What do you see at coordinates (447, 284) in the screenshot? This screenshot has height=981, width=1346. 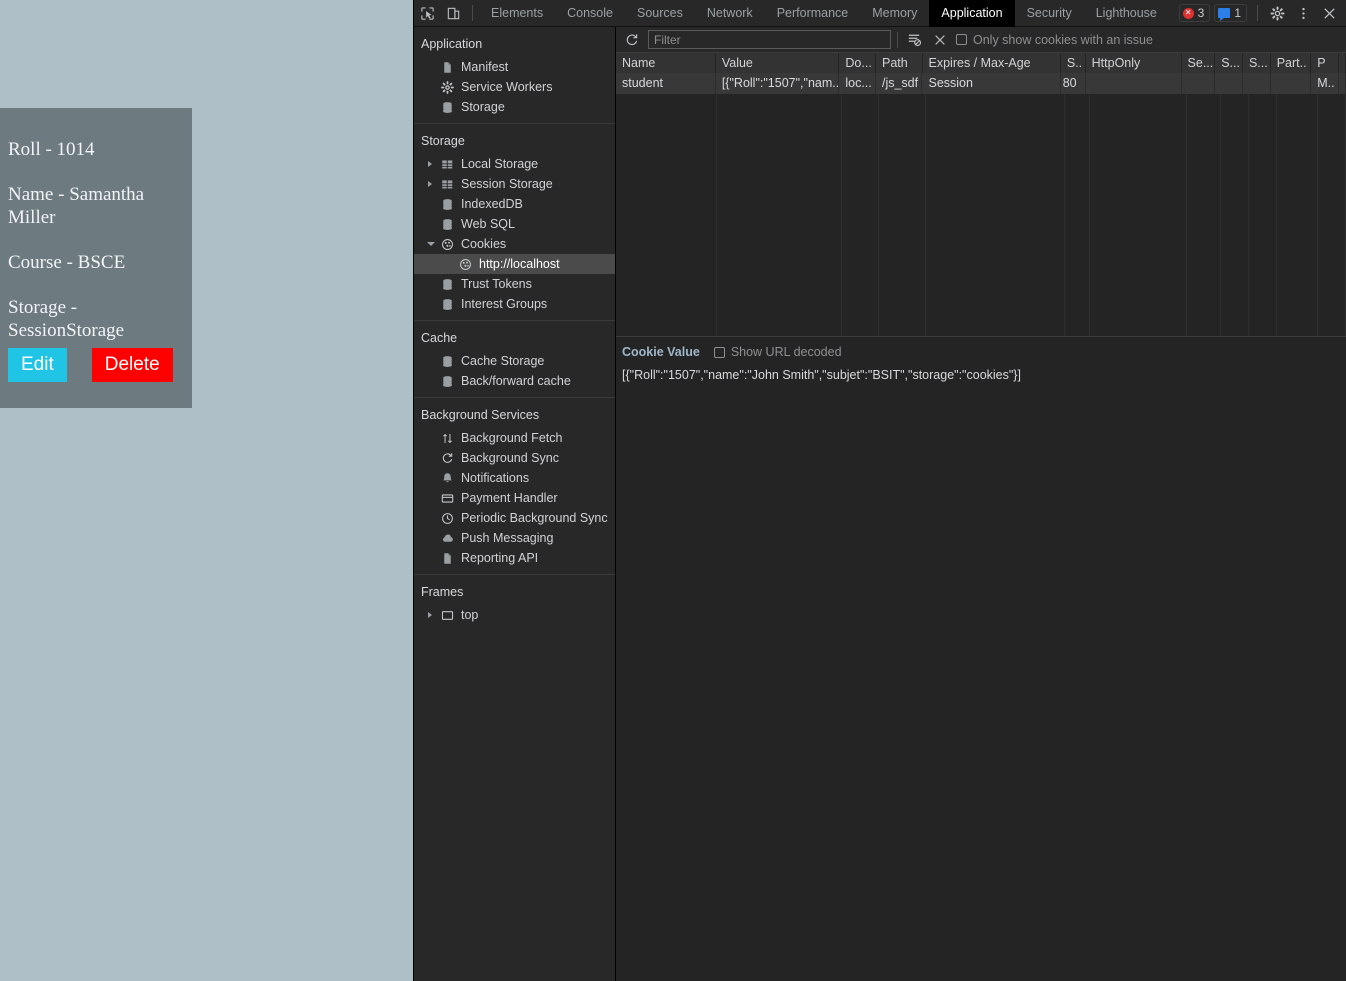 I see `database-icon` at bounding box center [447, 284].